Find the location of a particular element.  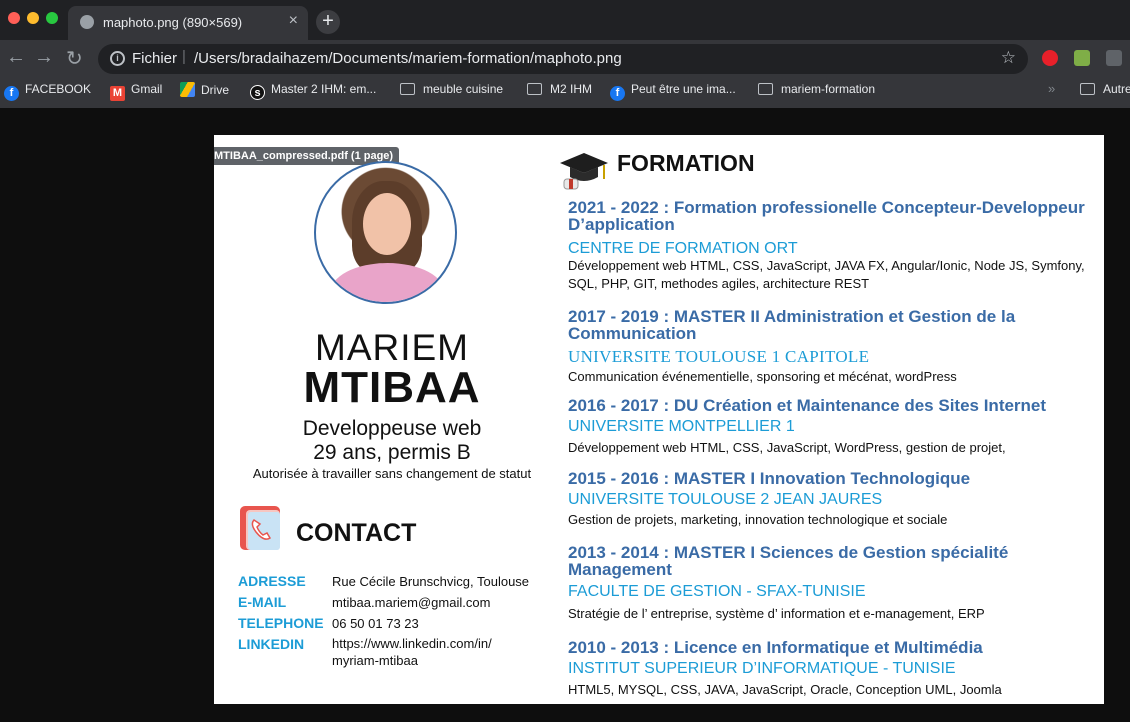

email-label: E-MAIL is located at coordinates (262, 602).